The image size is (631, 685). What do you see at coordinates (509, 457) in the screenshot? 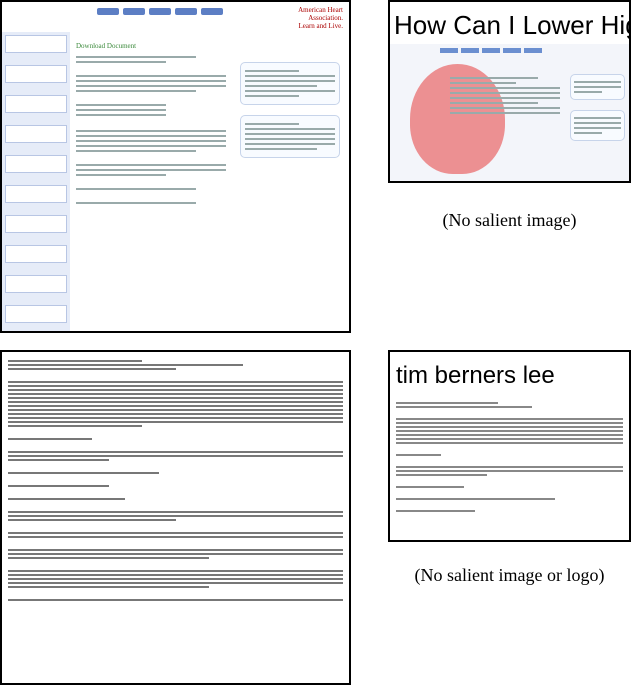
I see `document-body` at bounding box center [509, 457].